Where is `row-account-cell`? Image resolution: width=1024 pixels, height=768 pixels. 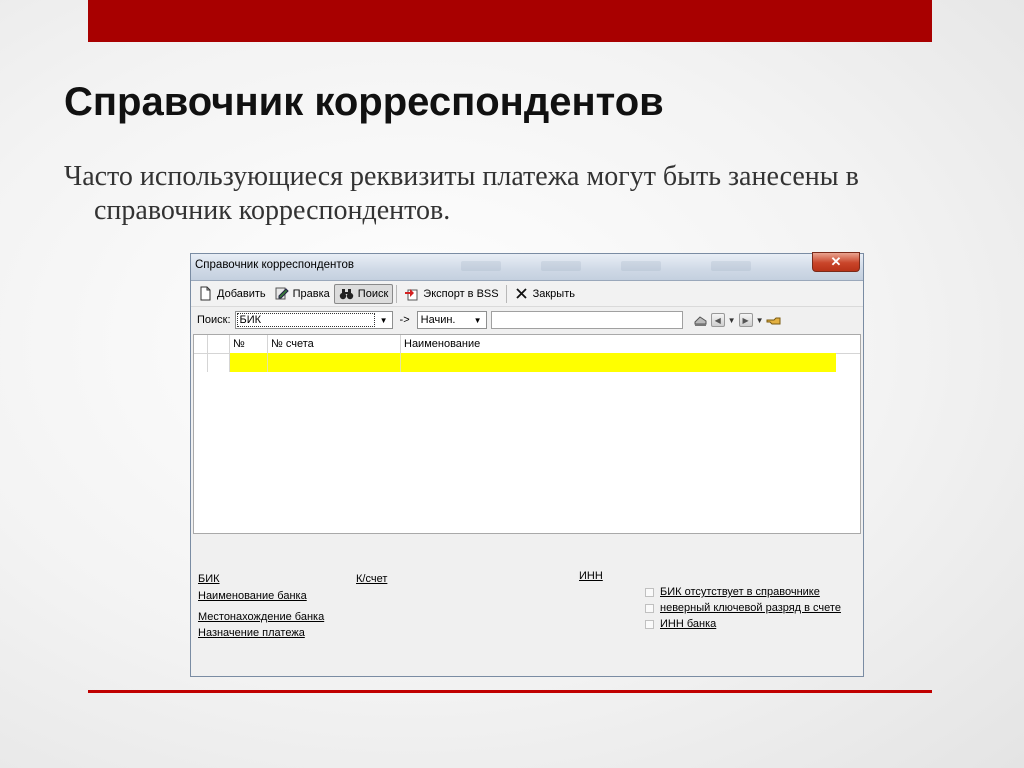
row-account-cell is located at coordinates (334, 362).